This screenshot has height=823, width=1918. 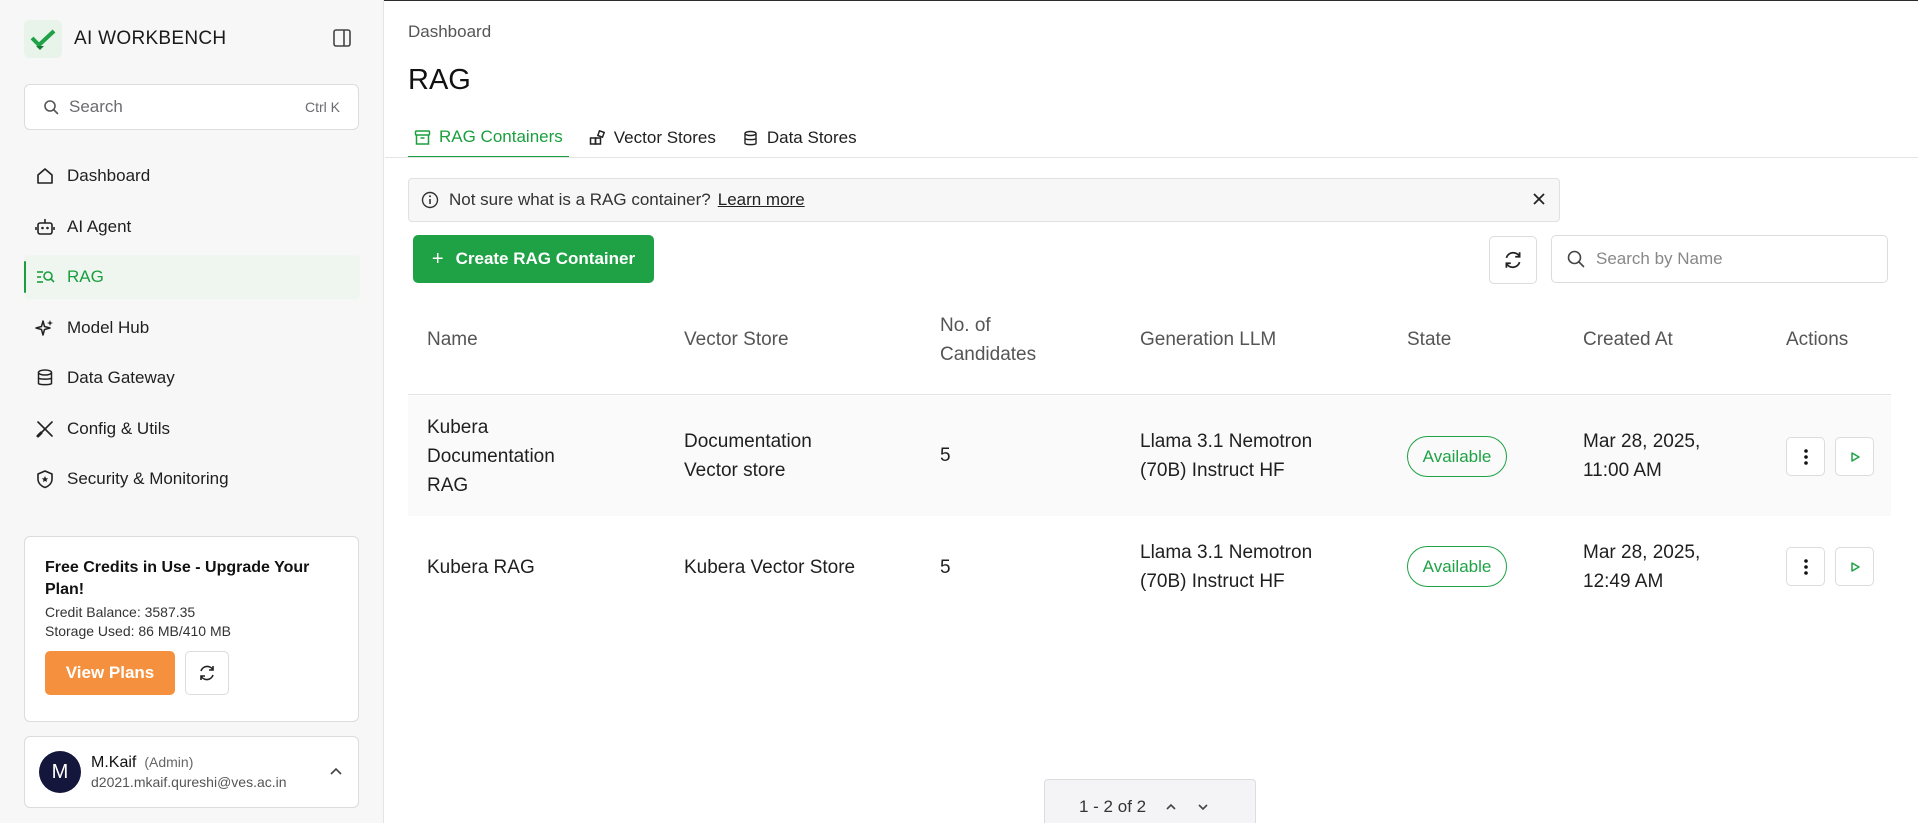 I want to click on sidebar-item-label: Data Gateway, so click(x=121, y=377).